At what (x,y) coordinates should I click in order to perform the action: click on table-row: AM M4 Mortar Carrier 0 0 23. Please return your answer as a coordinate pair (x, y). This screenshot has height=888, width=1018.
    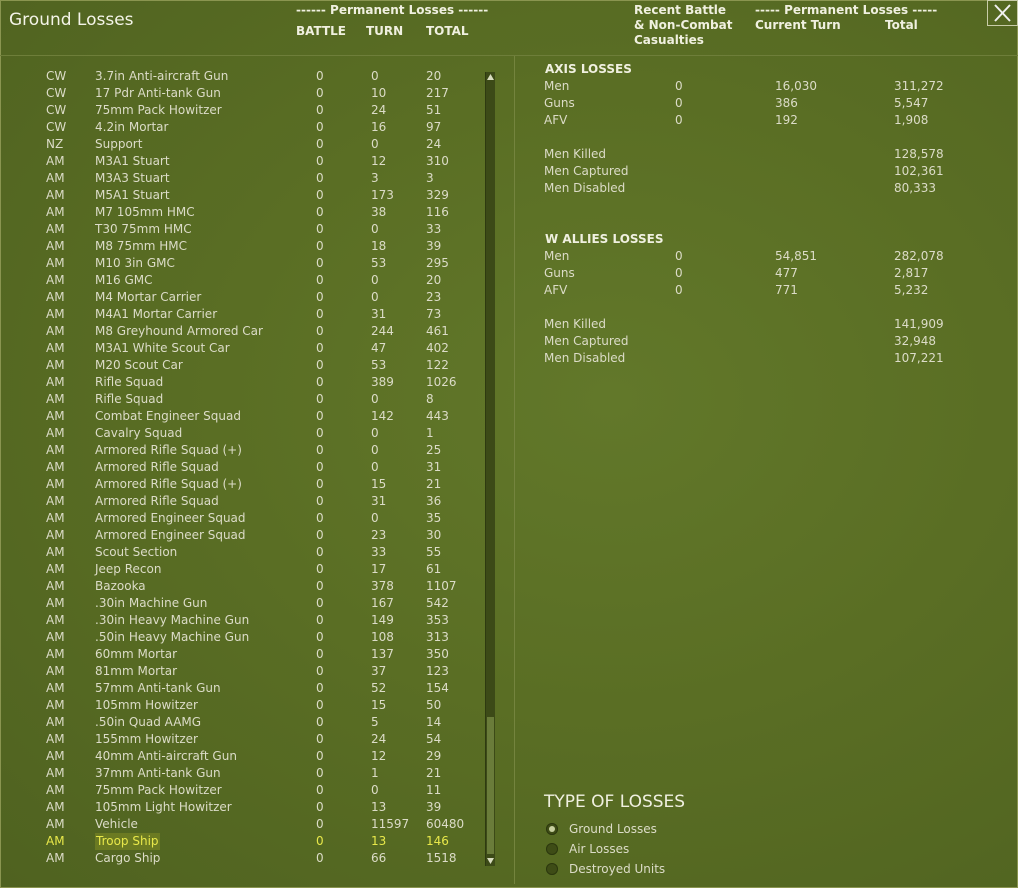
    Looking at the image, I should click on (250, 297).